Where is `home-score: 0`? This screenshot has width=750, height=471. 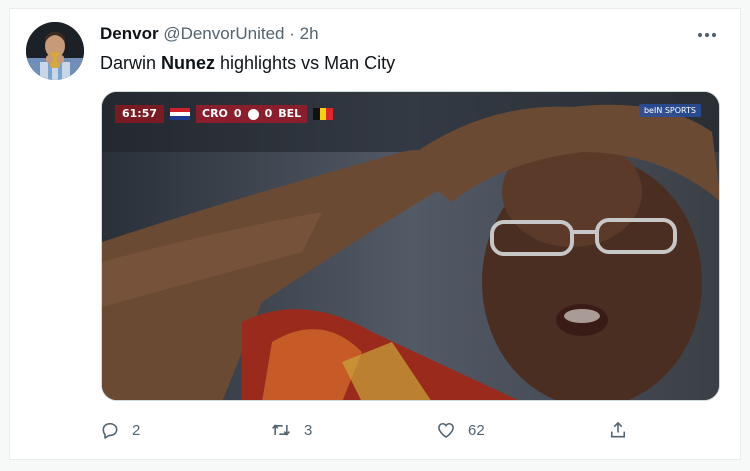 home-score: 0 is located at coordinates (237, 113).